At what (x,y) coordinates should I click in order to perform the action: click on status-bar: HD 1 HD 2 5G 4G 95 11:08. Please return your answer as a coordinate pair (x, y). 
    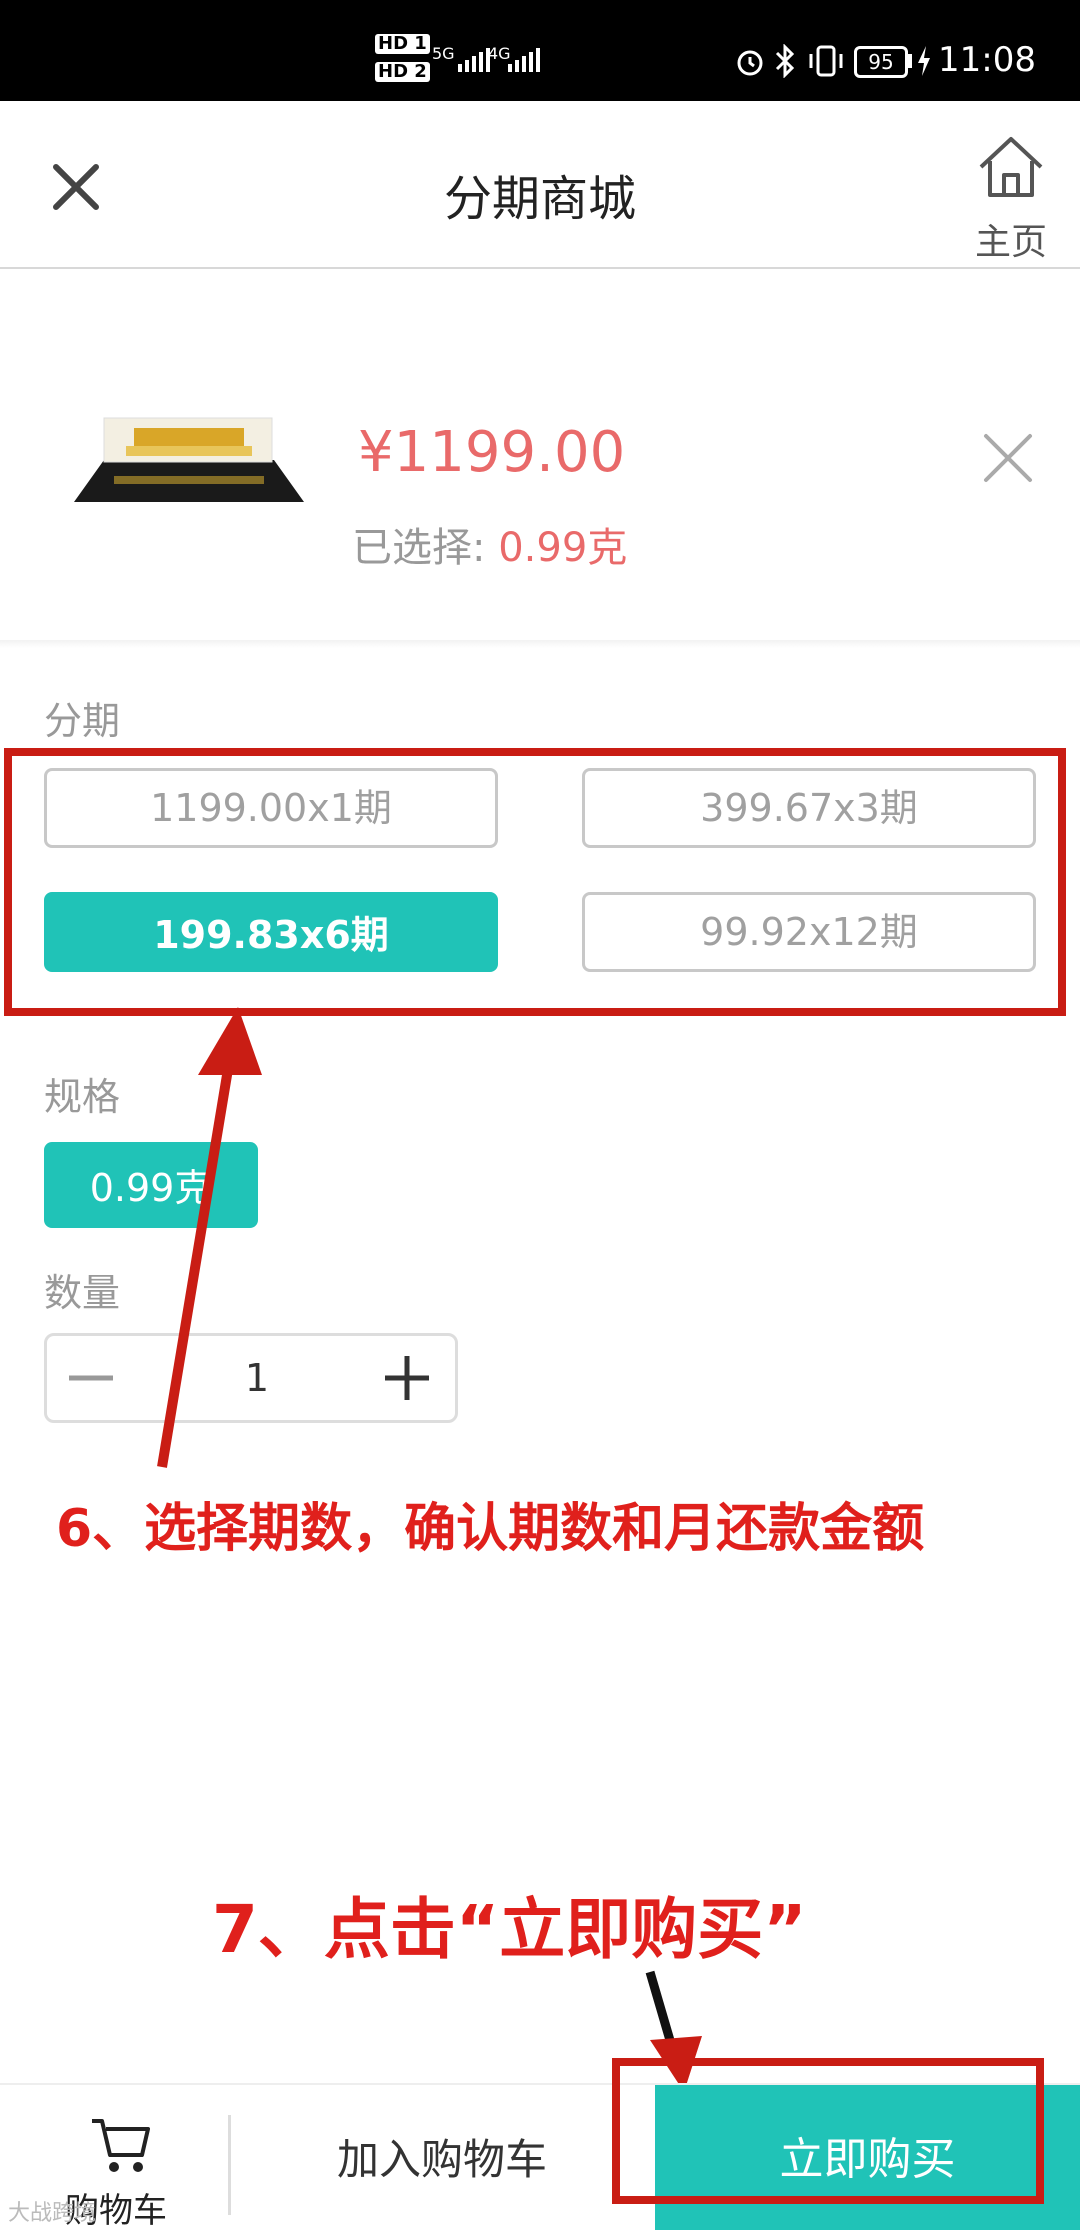
    Looking at the image, I should click on (540, 50).